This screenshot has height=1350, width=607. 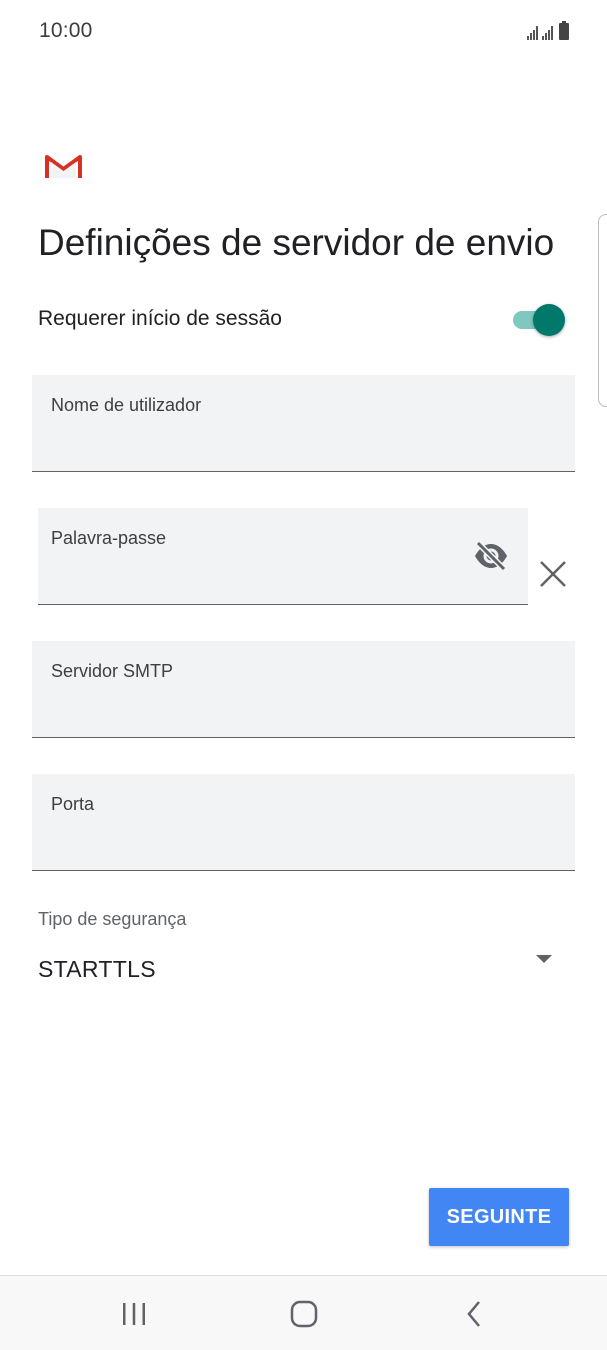 I want to click on require-login-toggle, so click(x=538, y=319).